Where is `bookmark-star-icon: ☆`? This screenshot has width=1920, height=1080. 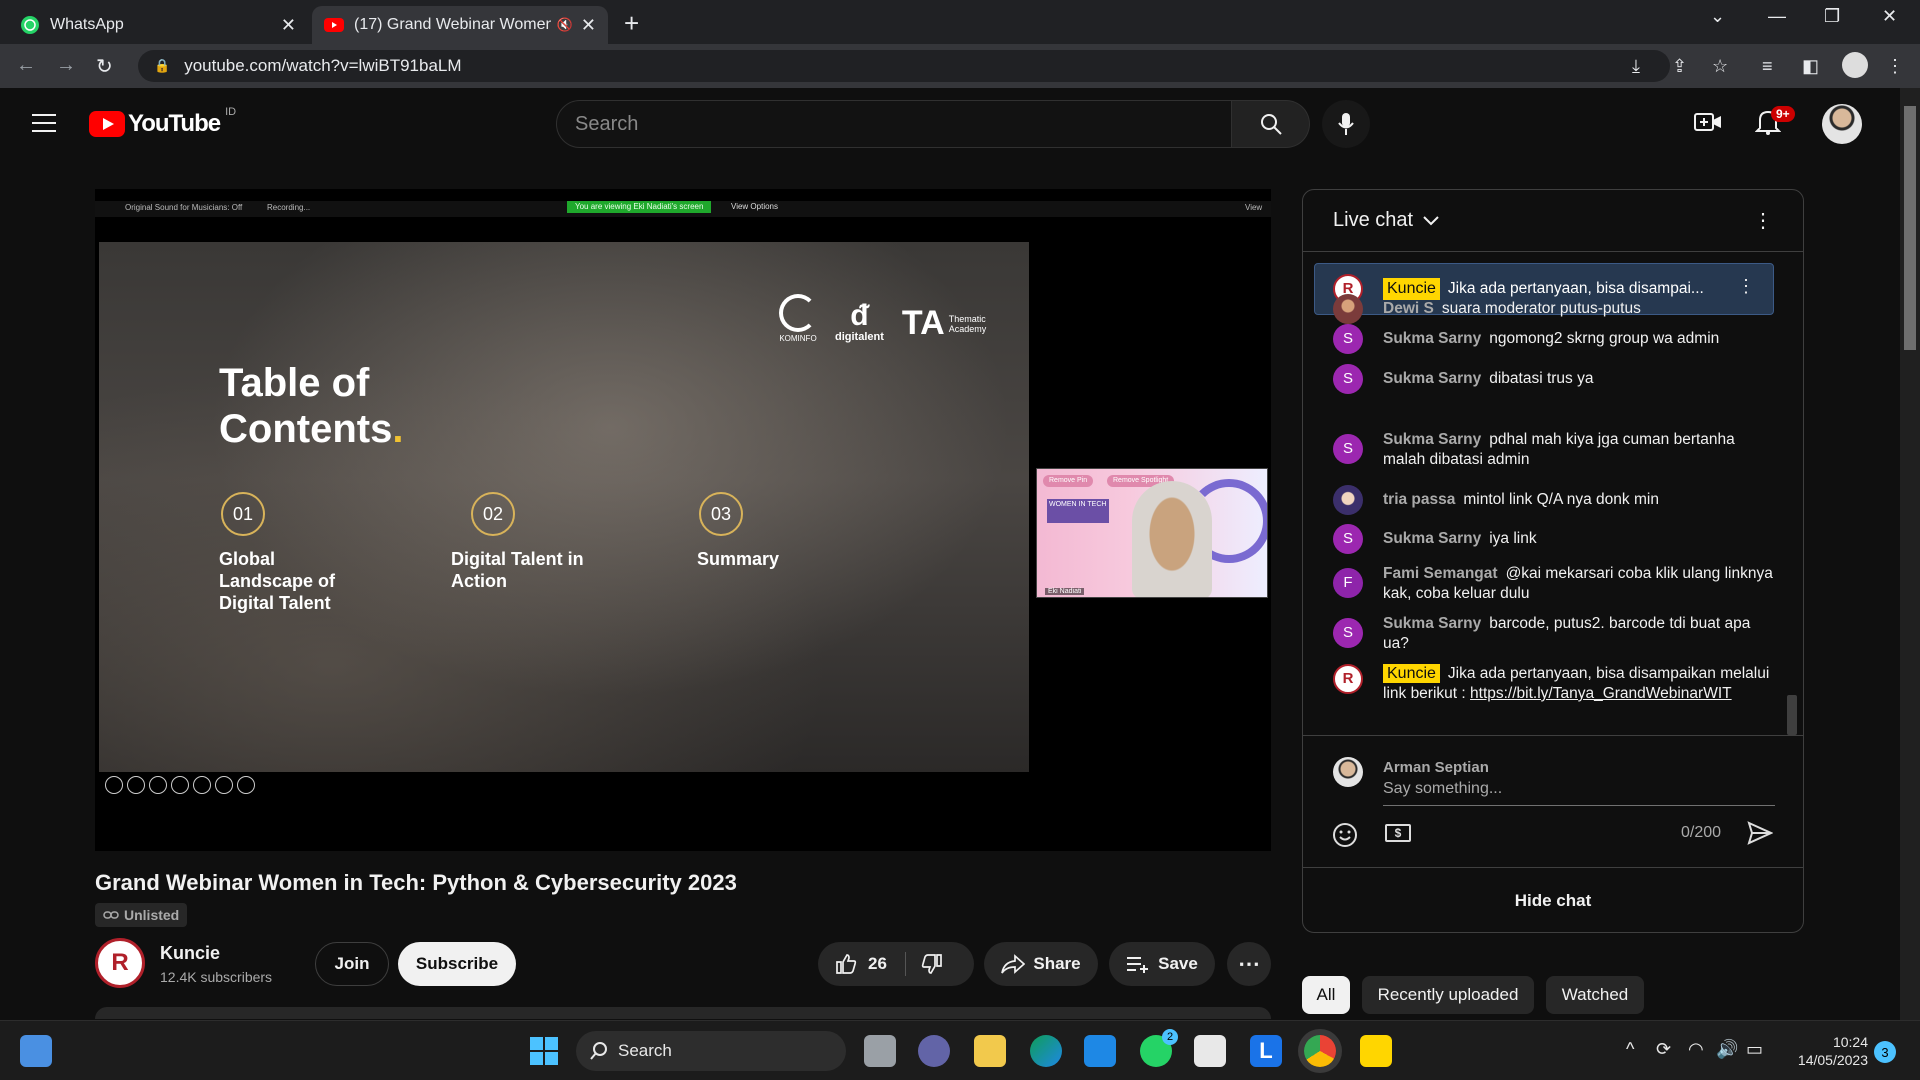
bookmark-star-icon: ☆ is located at coordinates (1720, 66).